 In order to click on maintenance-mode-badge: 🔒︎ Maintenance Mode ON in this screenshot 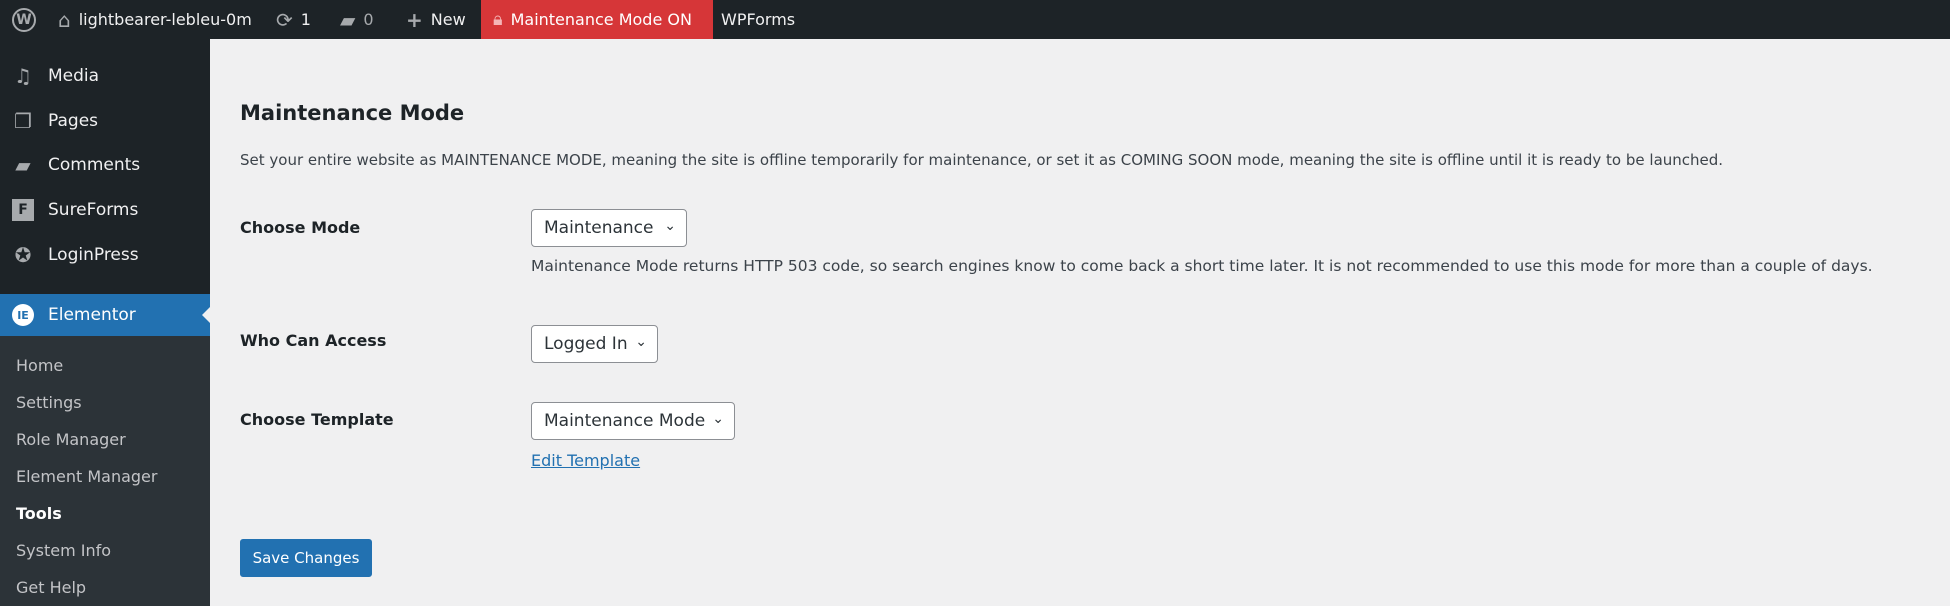, I will do `click(597, 19)`.